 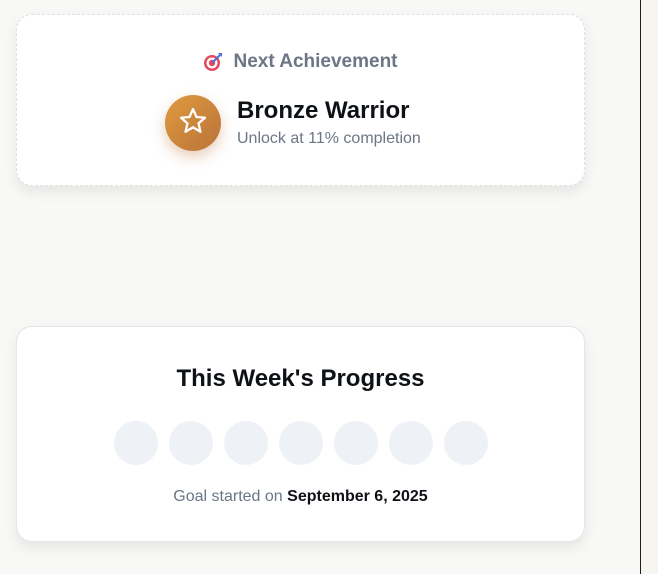 I want to click on goal-start-line: Goal started on September 6, 2025, so click(x=300, y=497).